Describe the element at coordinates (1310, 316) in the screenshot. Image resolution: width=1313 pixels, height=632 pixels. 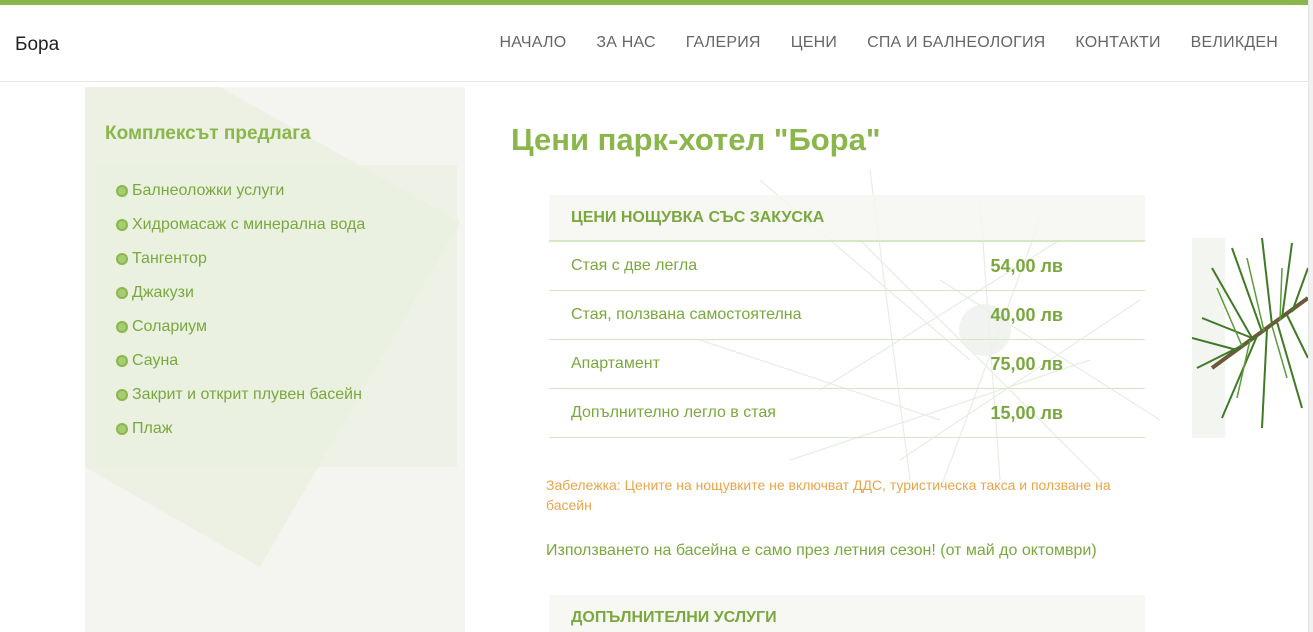
I see `page-scrollbar` at that location.